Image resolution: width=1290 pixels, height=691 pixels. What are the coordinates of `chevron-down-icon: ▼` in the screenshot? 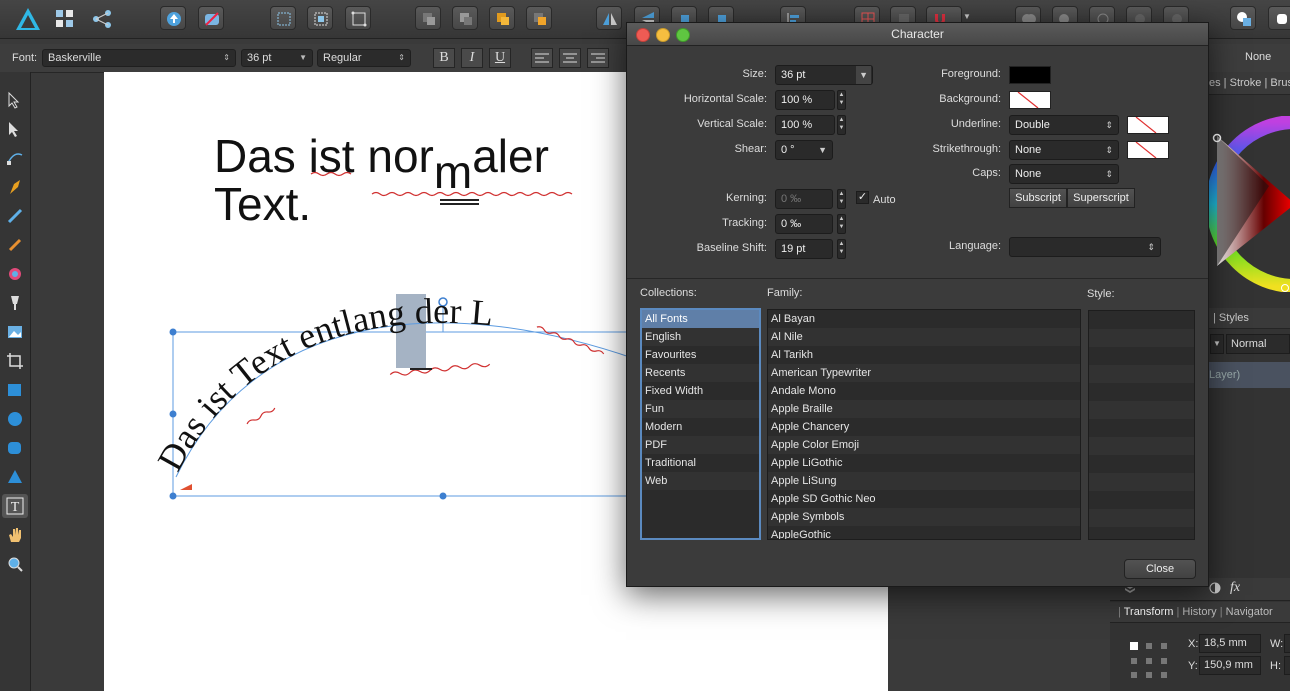 It's located at (1217, 344).